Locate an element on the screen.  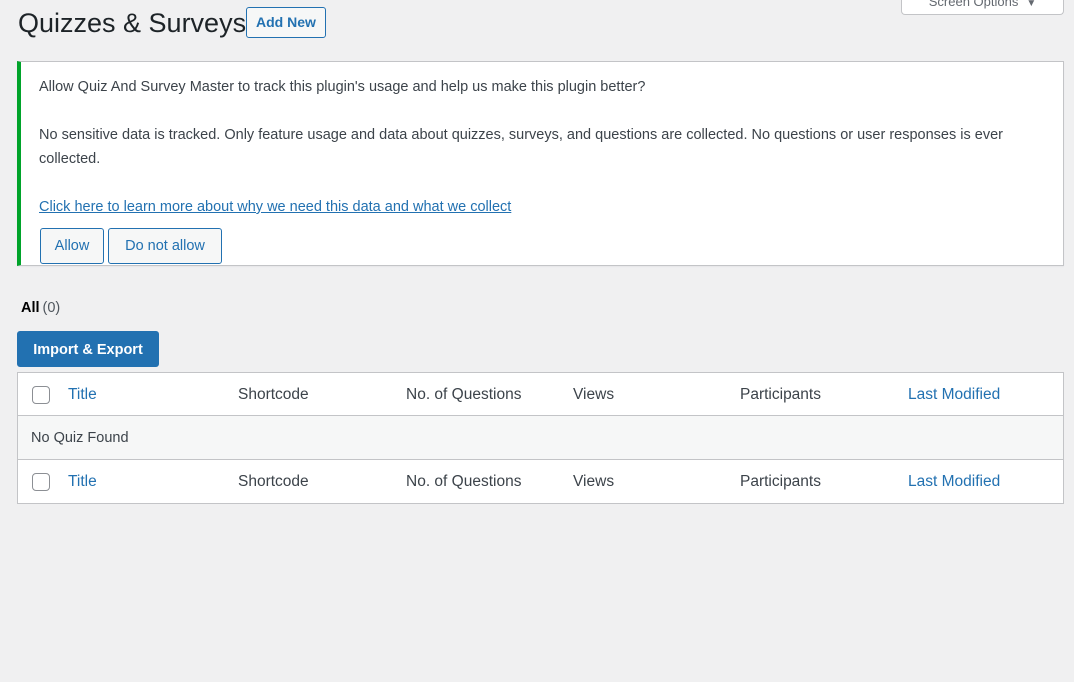
empty-message: No Quiz Found is located at coordinates (80, 438).